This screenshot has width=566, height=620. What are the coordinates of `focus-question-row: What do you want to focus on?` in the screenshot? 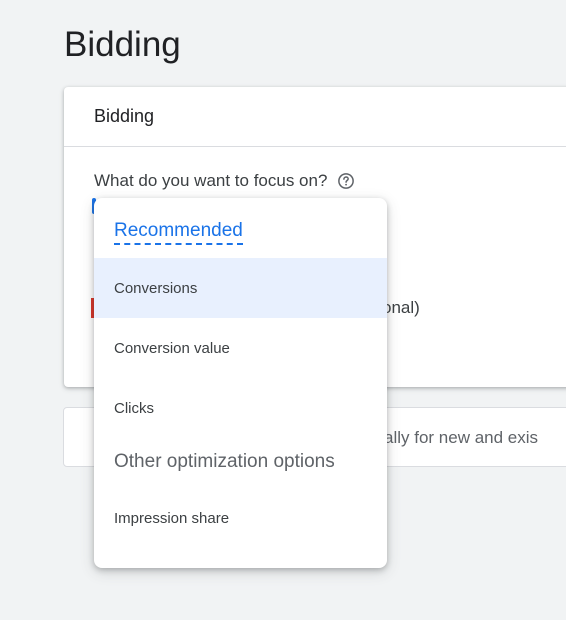 It's located at (224, 181).